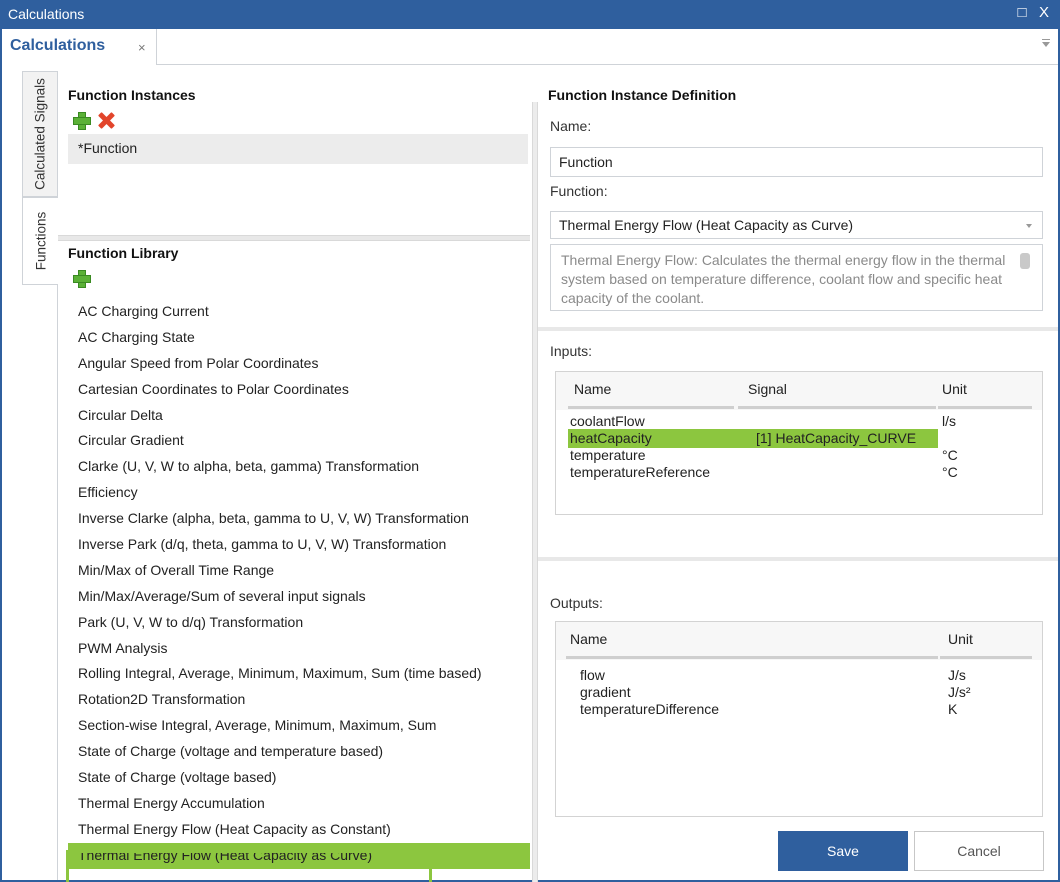 Image resolution: width=1060 pixels, height=882 pixels. I want to click on tab-list-dropdown-icon, so click(1046, 43).